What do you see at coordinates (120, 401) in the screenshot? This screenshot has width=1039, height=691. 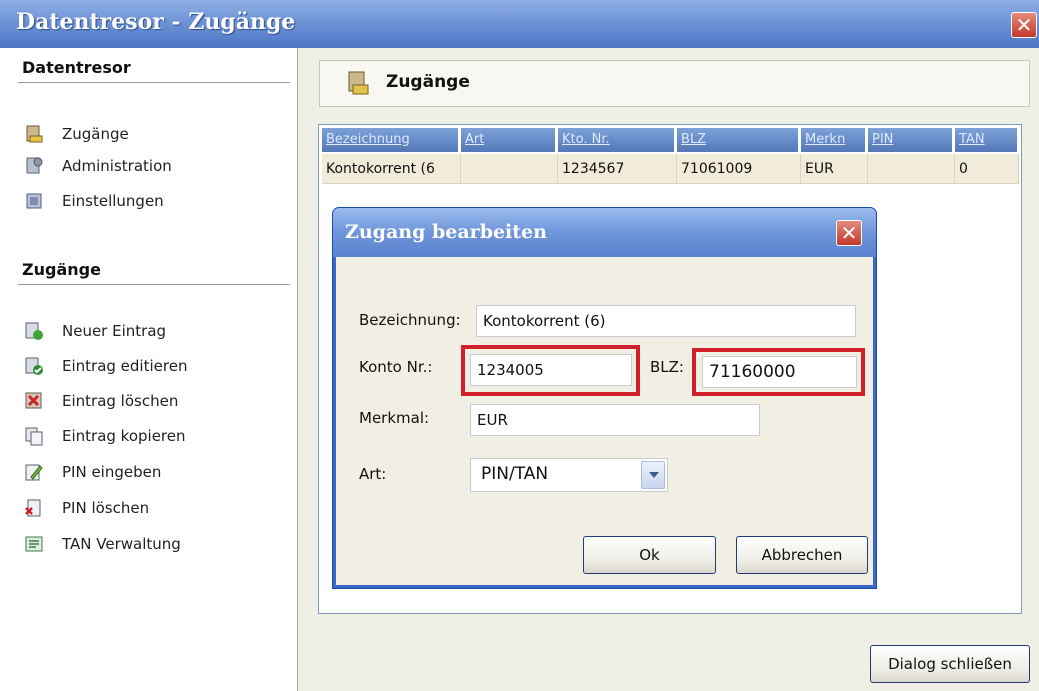 I see `sidebar-item-label: Eintrag löschen` at bounding box center [120, 401].